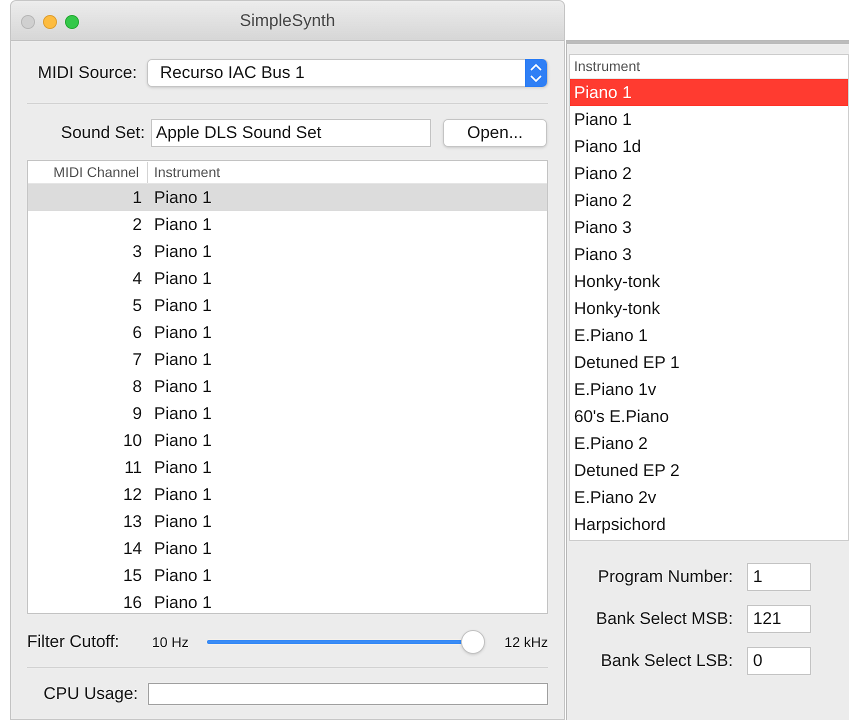  What do you see at coordinates (72, 22) in the screenshot?
I see `zoom-button` at bounding box center [72, 22].